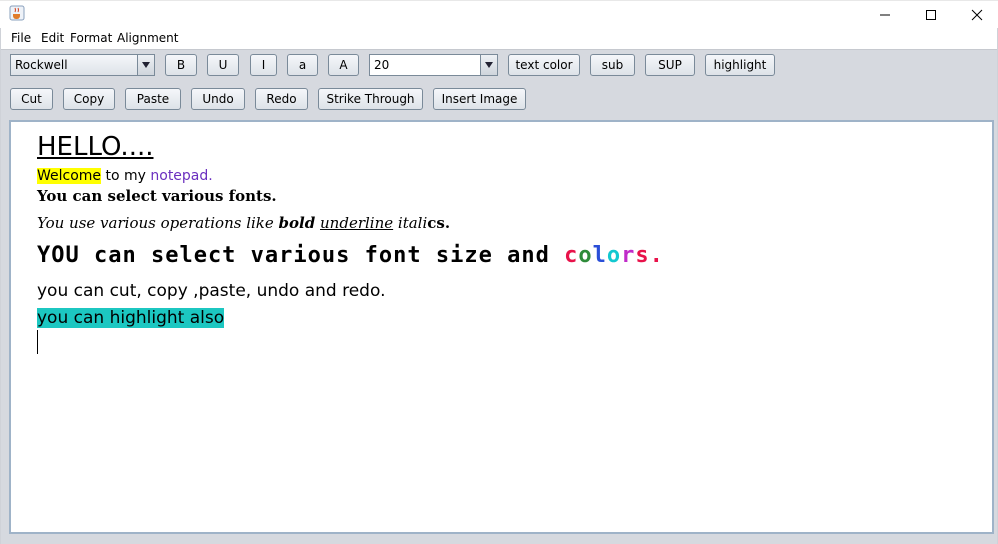 This screenshot has height=544, width=998. What do you see at coordinates (52, 38) in the screenshot?
I see `menu-edit: Edit` at bounding box center [52, 38].